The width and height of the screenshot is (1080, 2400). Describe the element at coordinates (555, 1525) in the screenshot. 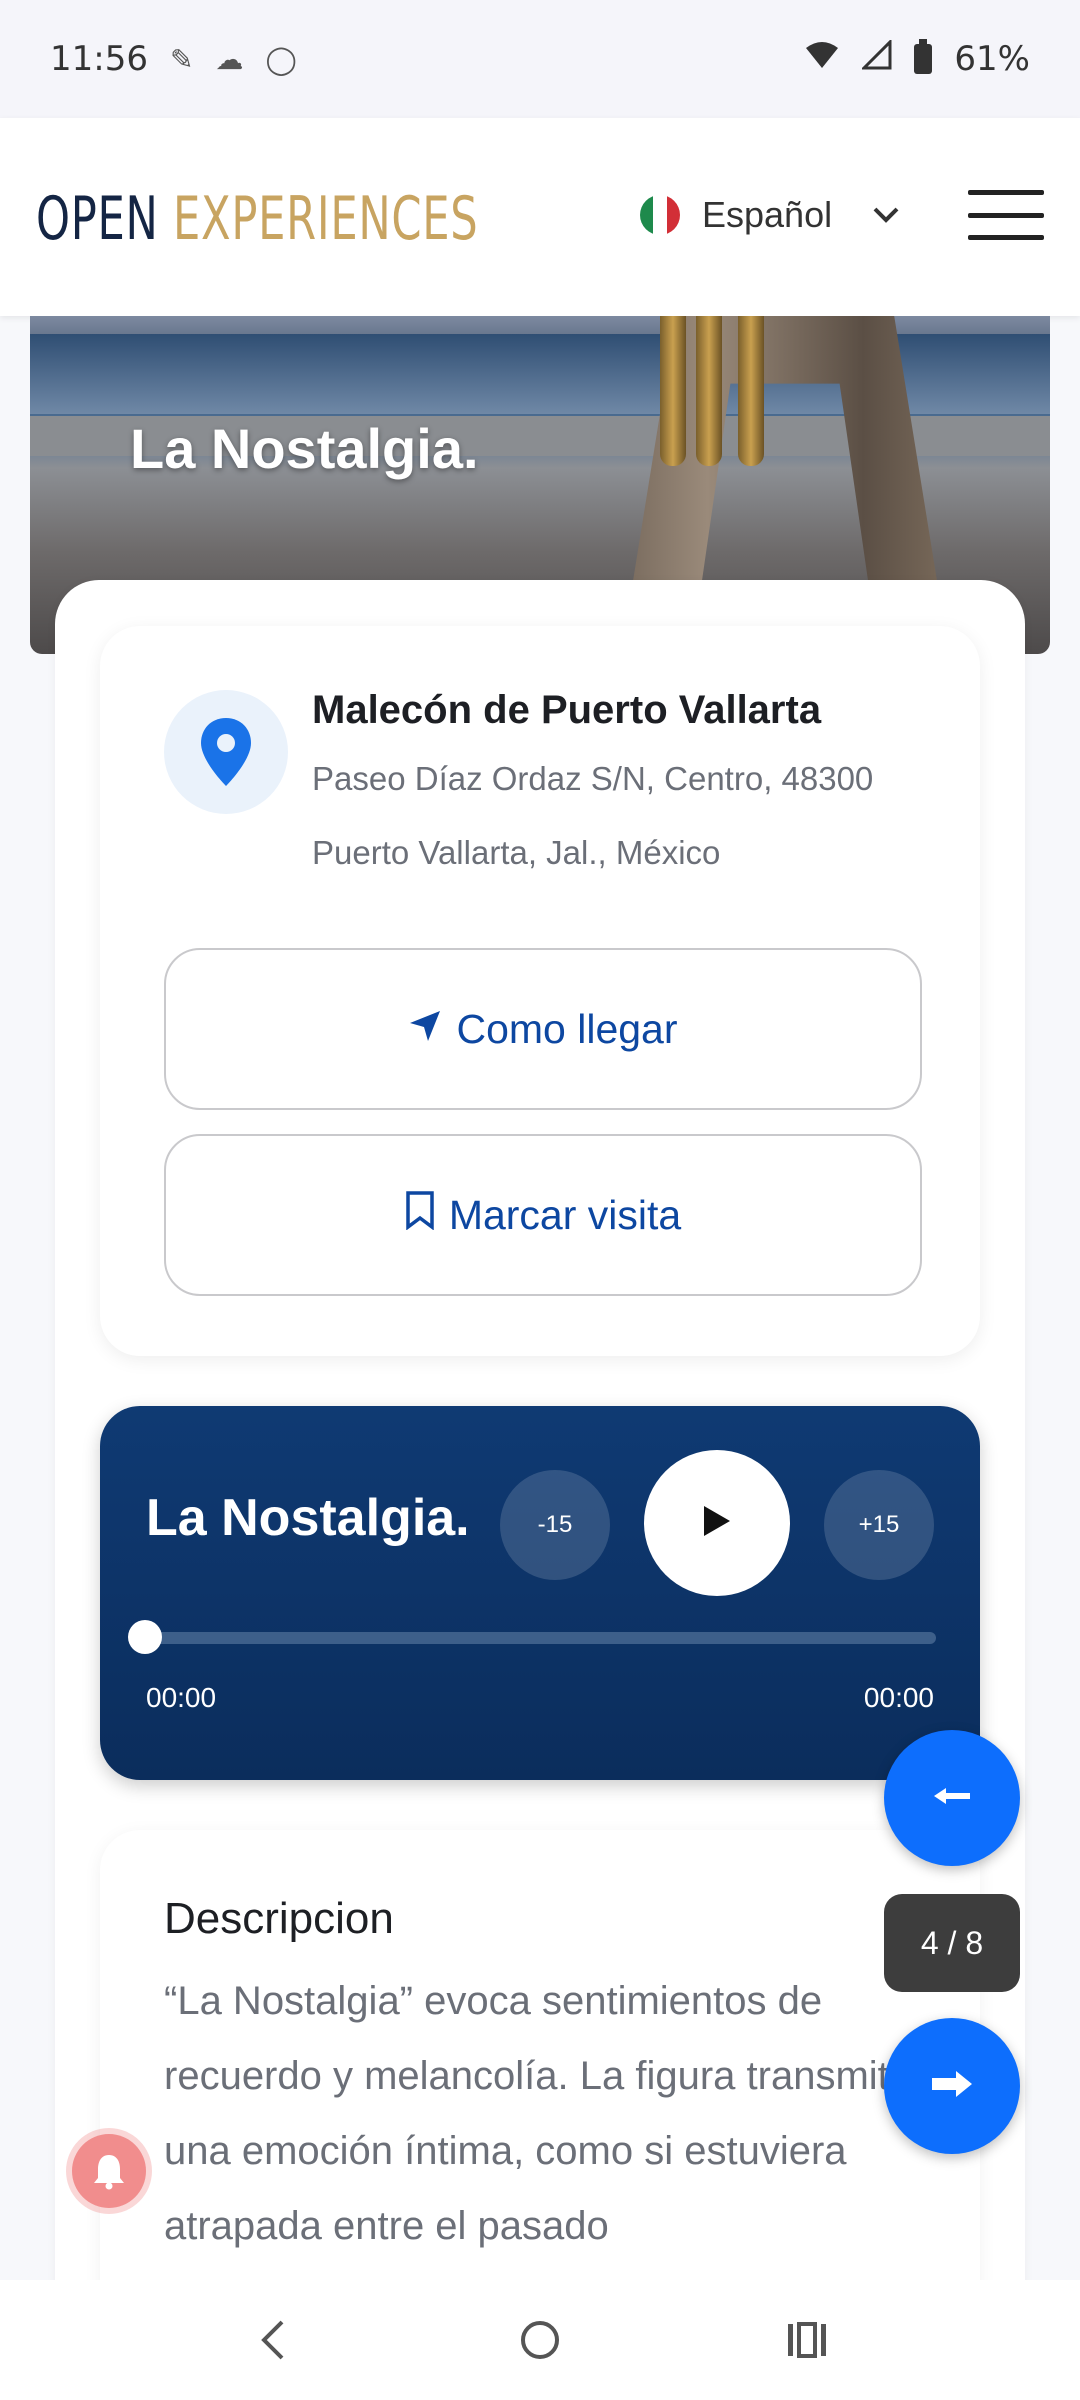

I see `skip-back-button: -15` at that location.